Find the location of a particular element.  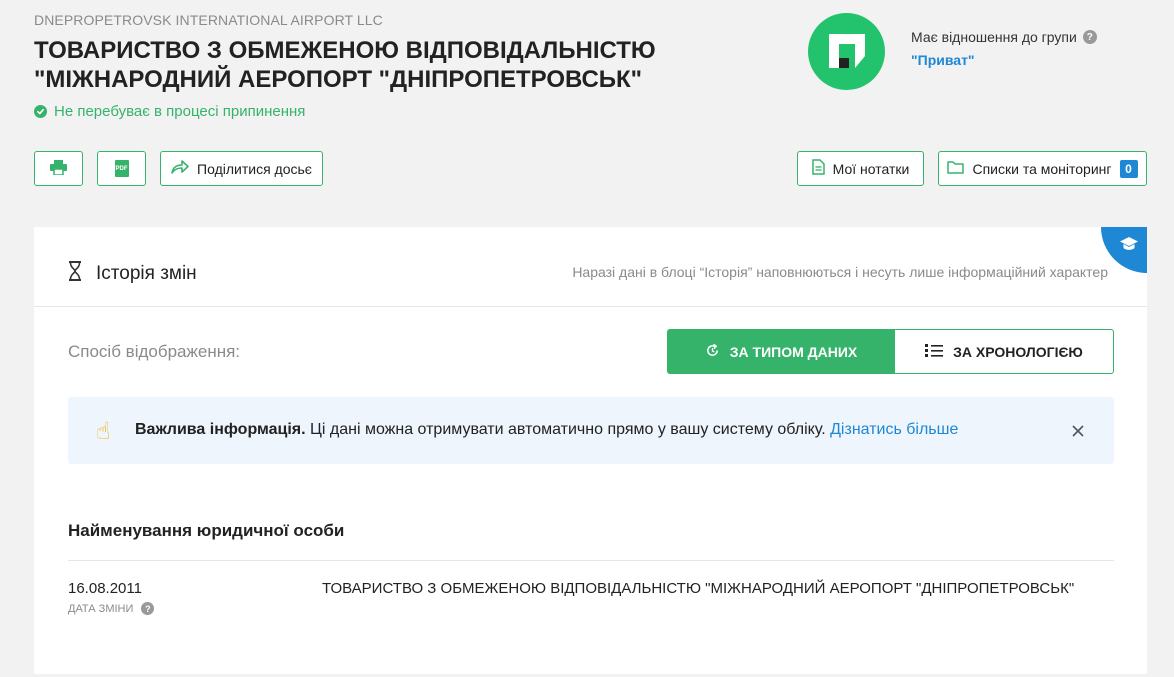

close-icon is located at coordinates (1078, 433).